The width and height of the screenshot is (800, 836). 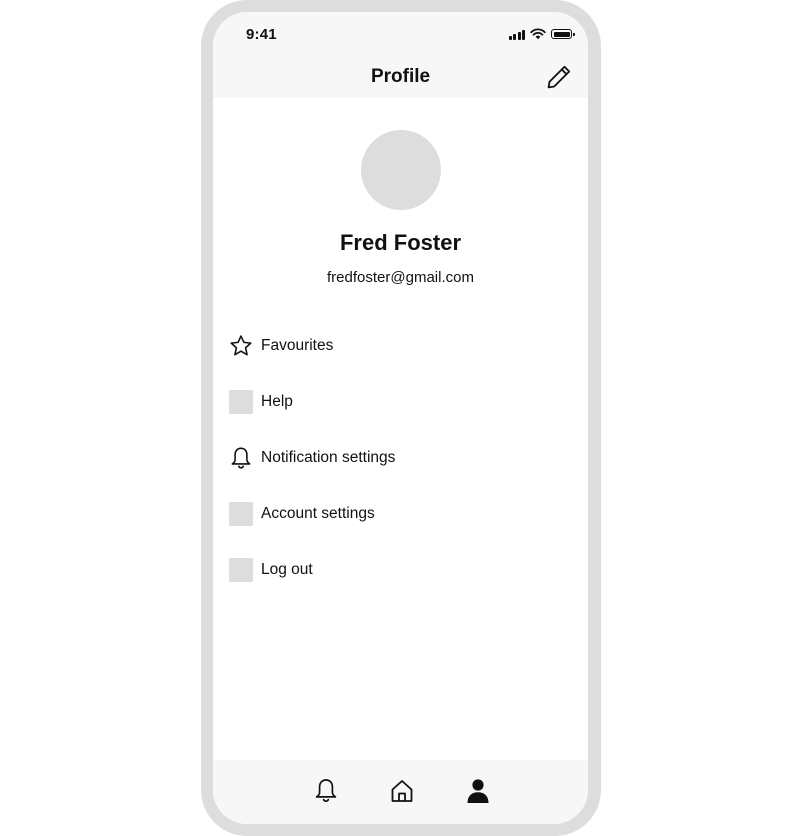 I want to click on tab-home, so click(x=402, y=791).